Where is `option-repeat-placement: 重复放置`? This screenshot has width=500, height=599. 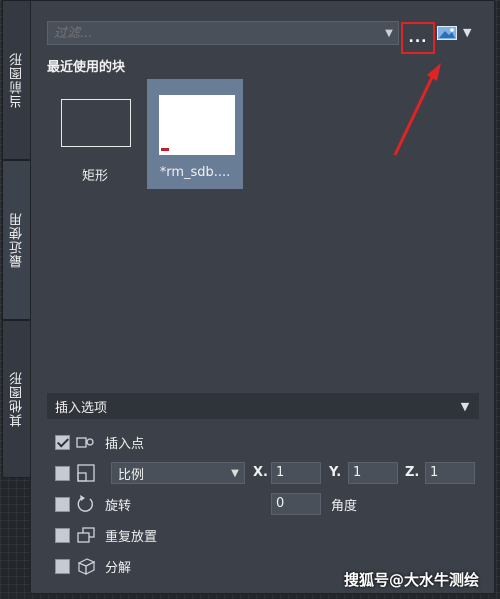
option-repeat-placement: 重复放置 is located at coordinates (106, 535).